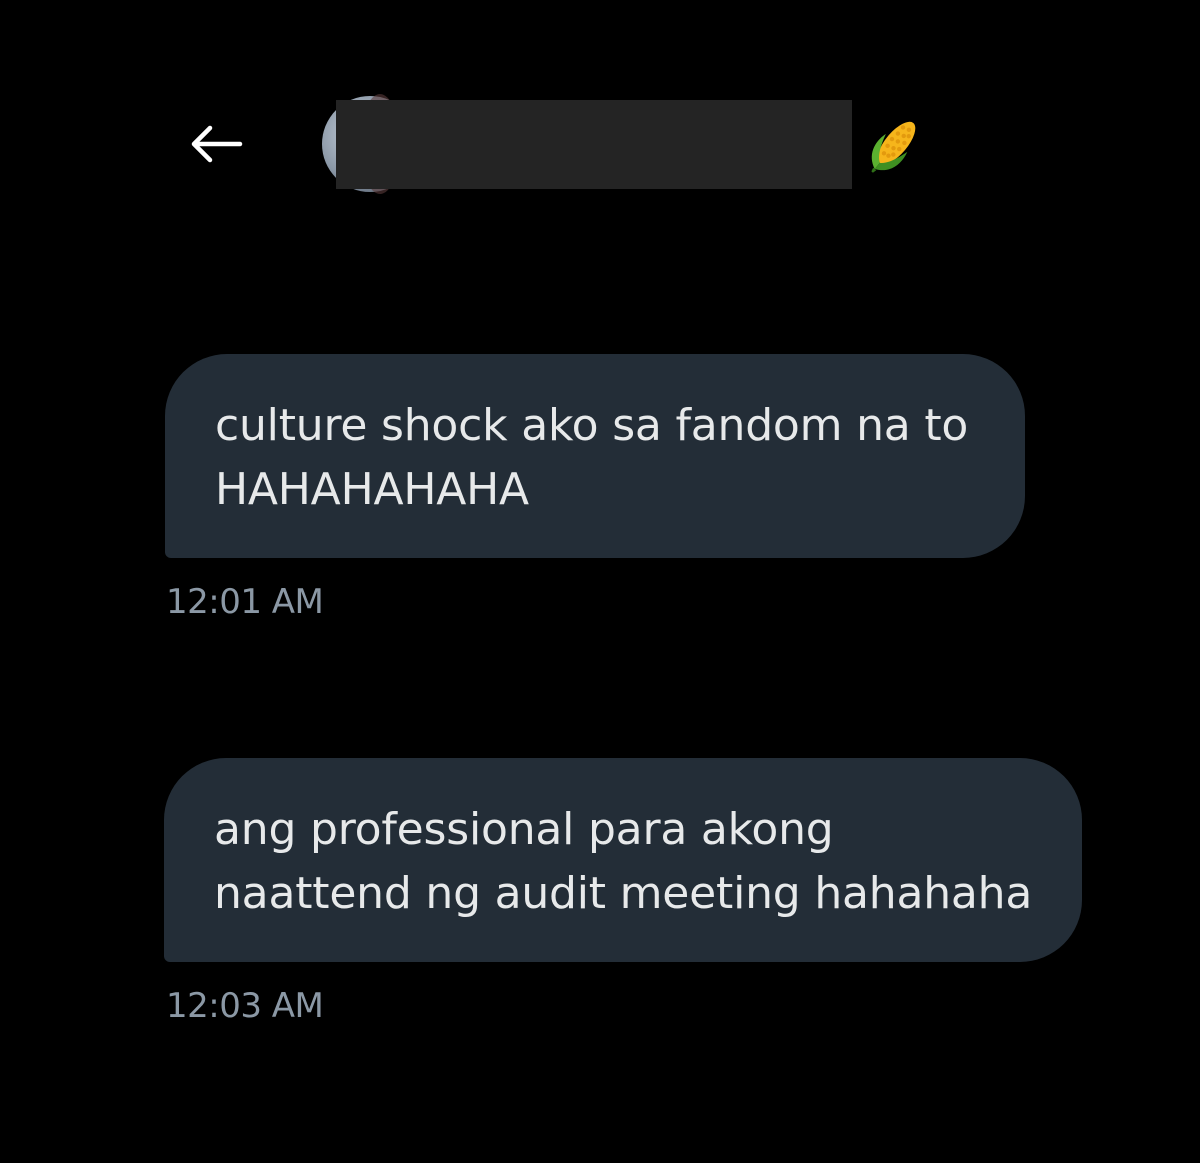 The width and height of the screenshot is (1200, 1163). I want to click on message-timestamp: 12:03 AM, so click(245, 1006).